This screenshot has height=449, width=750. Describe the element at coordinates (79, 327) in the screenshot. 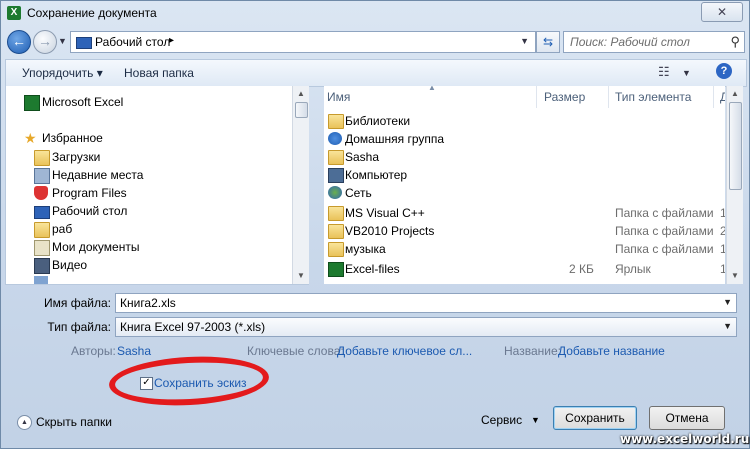

I see `filetype-label: Тип файла:` at that location.